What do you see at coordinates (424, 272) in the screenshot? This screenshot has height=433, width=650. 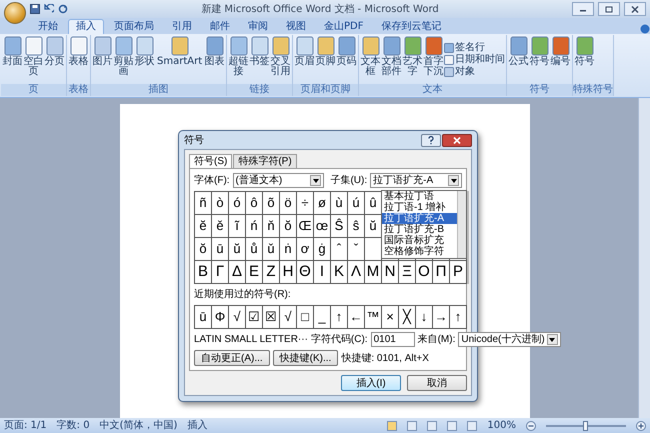 I see `symbol-cell: Ο` at bounding box center [424, 272].